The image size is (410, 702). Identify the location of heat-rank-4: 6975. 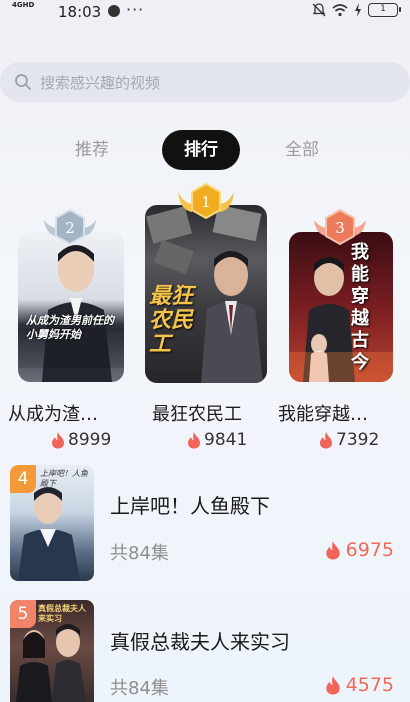
(359, 550).